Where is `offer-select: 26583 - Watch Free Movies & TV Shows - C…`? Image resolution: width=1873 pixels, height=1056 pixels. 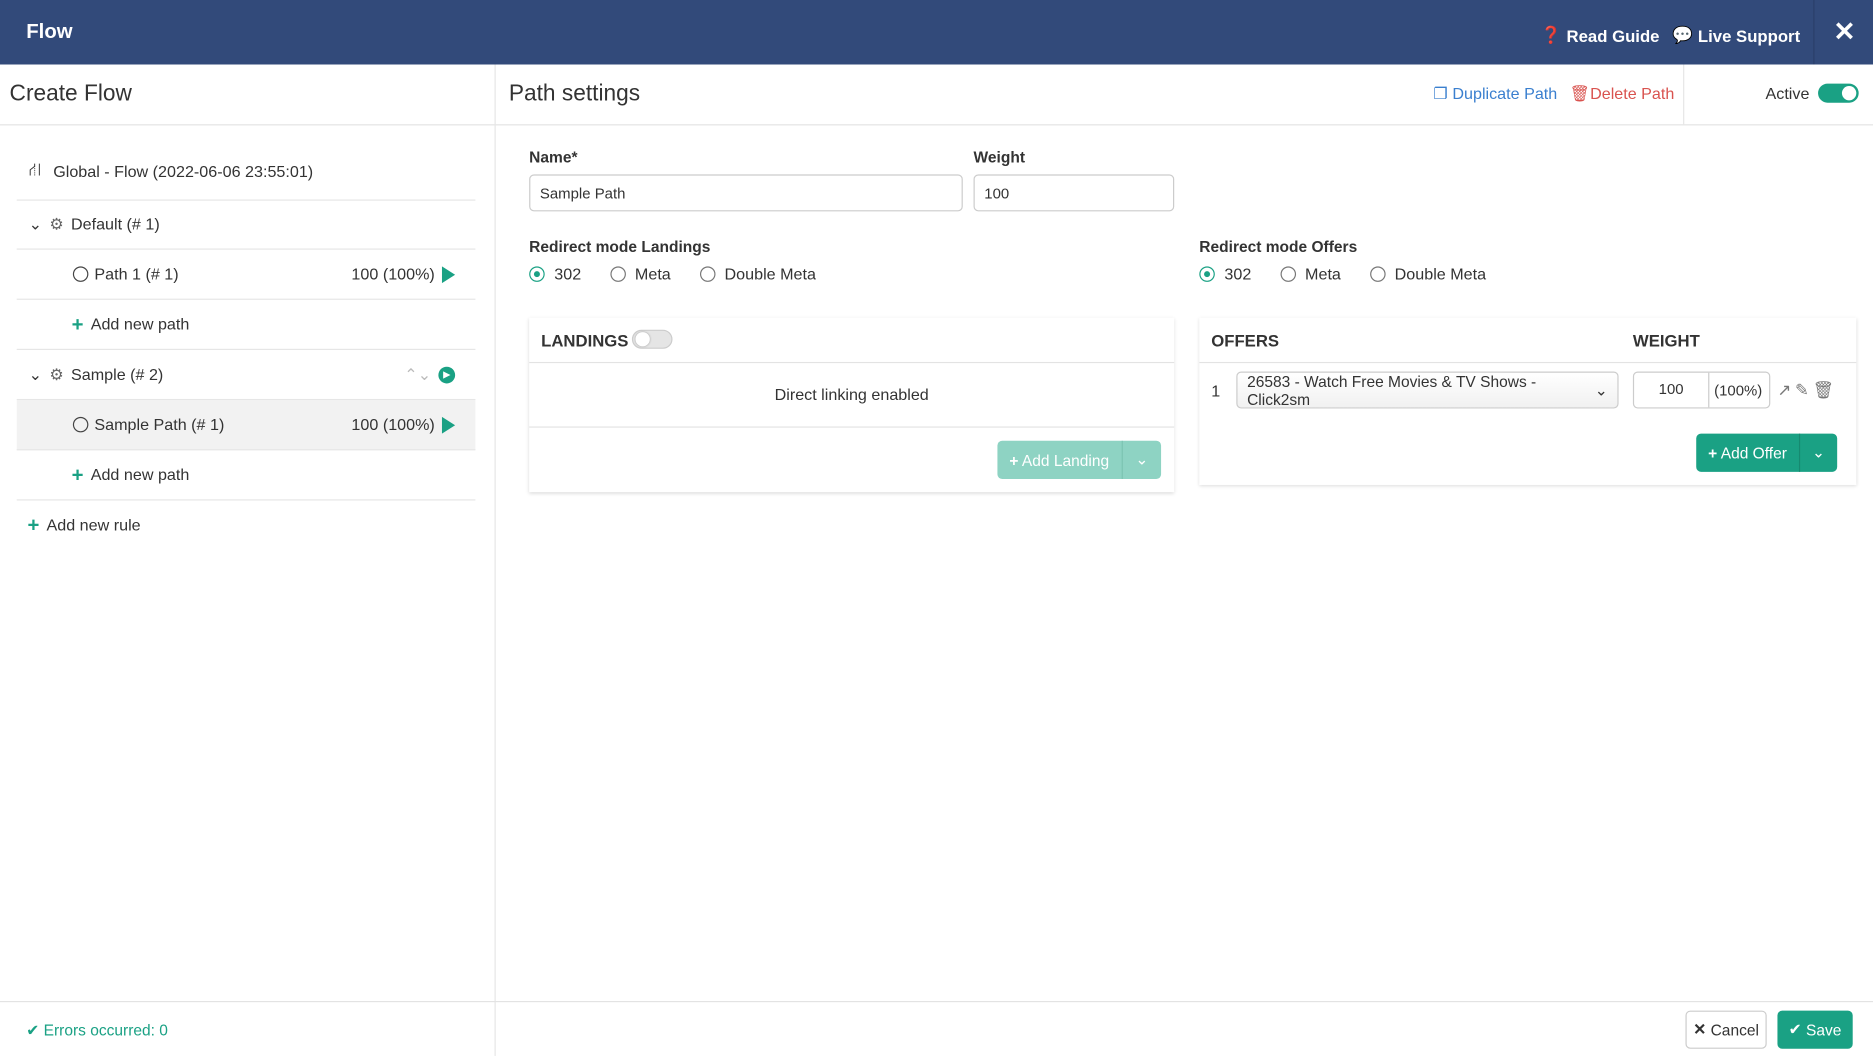 offer-select: 26583 - Watch Free Movies & TV Shows - C… is located at coordinates (1427, 390).